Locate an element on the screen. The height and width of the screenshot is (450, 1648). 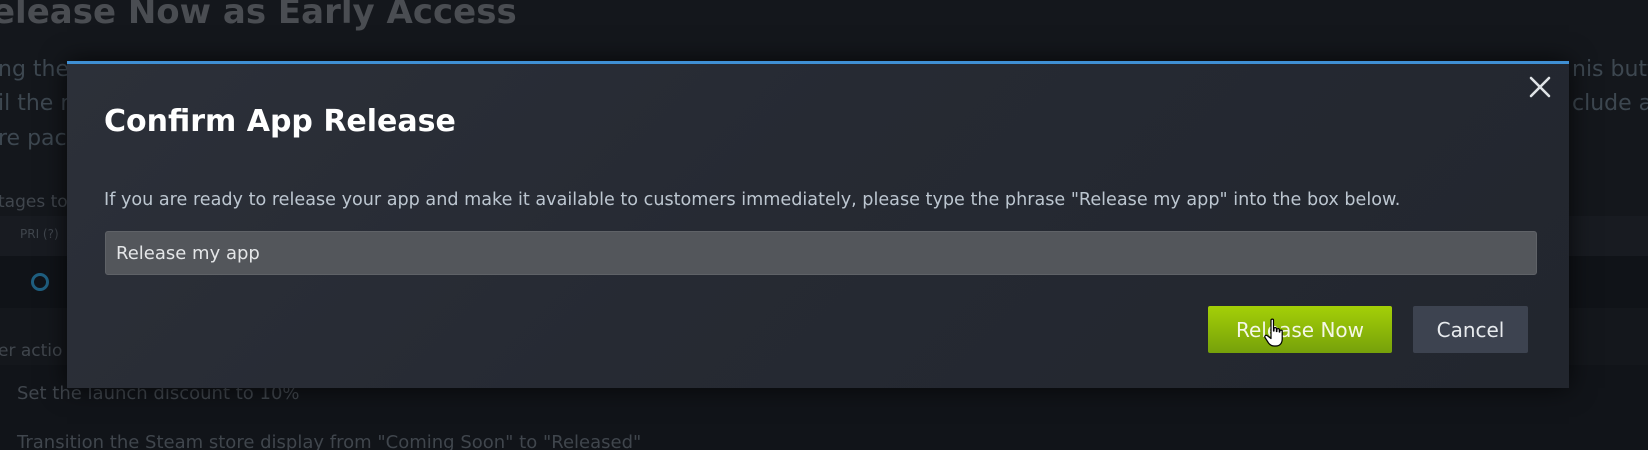
close-icon-glyph is located at coordinates (1540, 87).